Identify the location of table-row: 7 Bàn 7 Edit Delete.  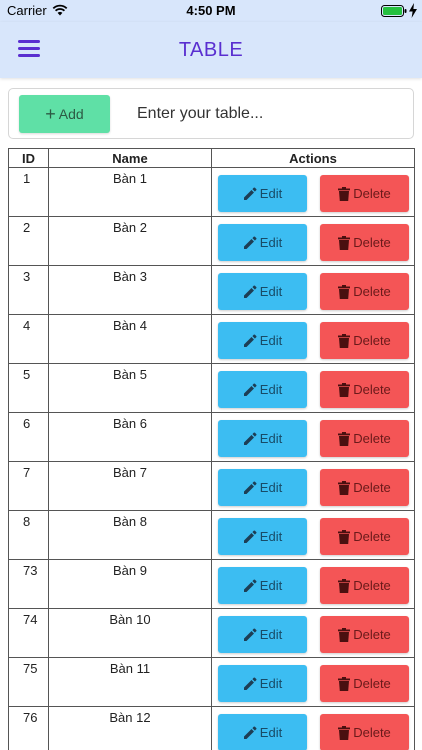
(211, 486).